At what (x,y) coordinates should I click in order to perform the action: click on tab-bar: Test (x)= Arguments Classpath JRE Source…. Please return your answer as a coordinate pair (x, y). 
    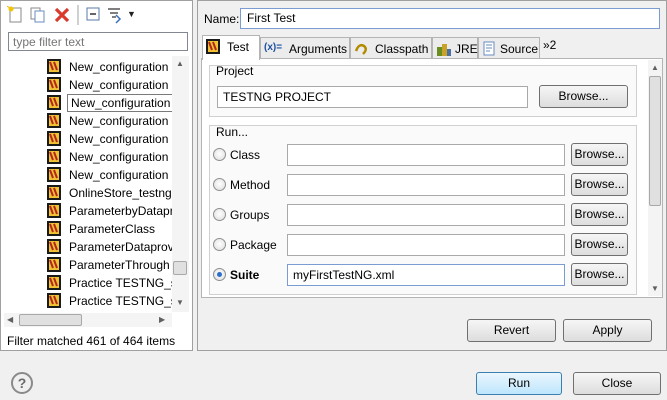
    Looking at the image, I should click on (433, 47).